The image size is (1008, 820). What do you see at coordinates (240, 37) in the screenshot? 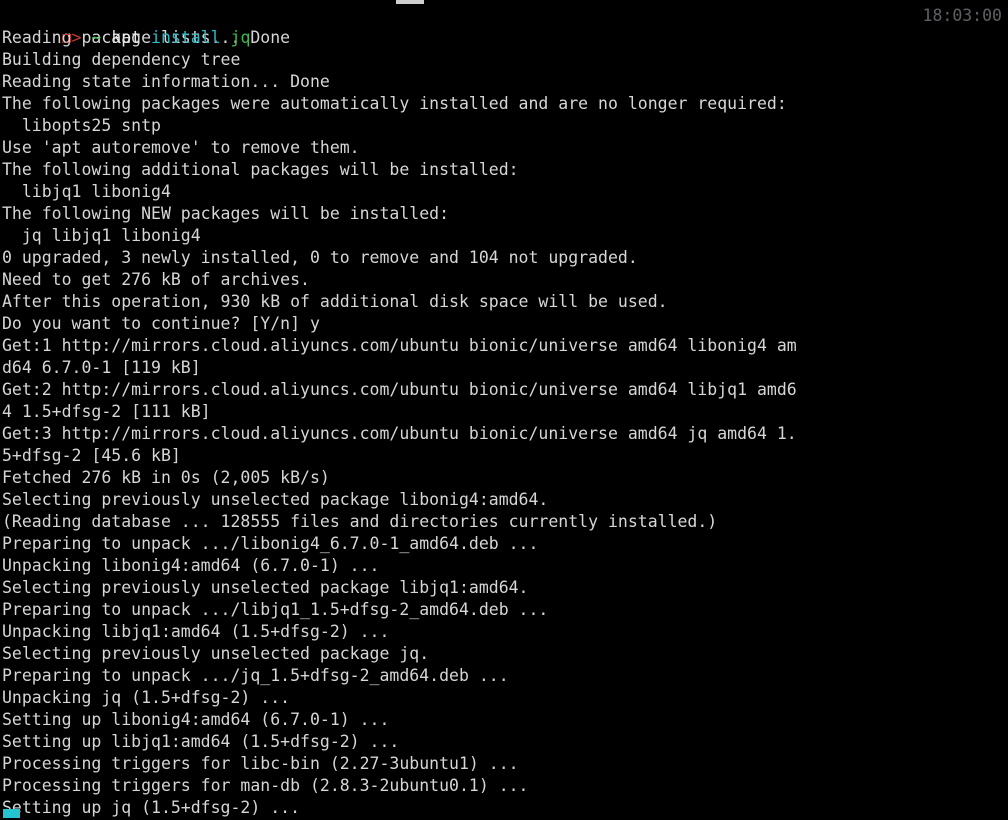
I see `command-argument: jq` at bounding box center [240, 37].